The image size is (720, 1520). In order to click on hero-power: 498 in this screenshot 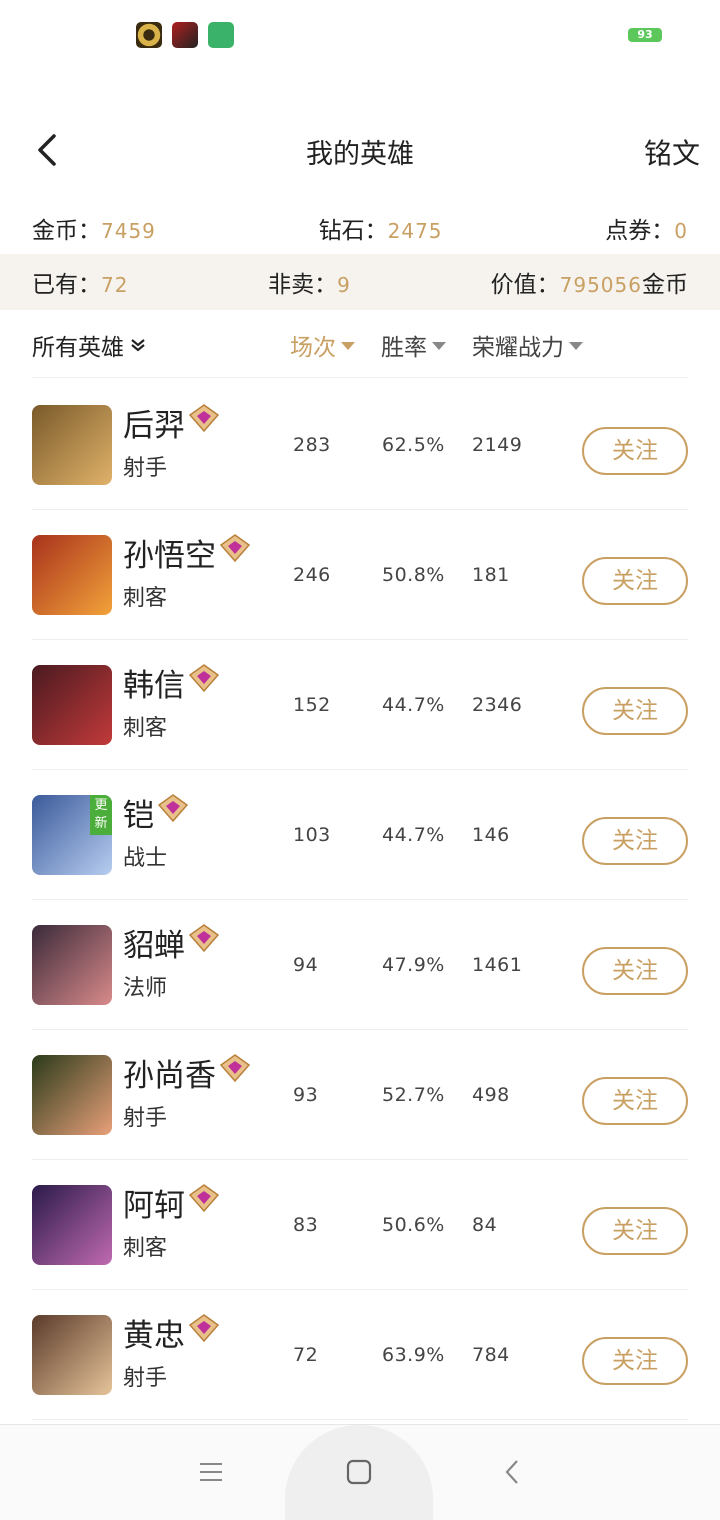, I will do `click(491, 1095)`.